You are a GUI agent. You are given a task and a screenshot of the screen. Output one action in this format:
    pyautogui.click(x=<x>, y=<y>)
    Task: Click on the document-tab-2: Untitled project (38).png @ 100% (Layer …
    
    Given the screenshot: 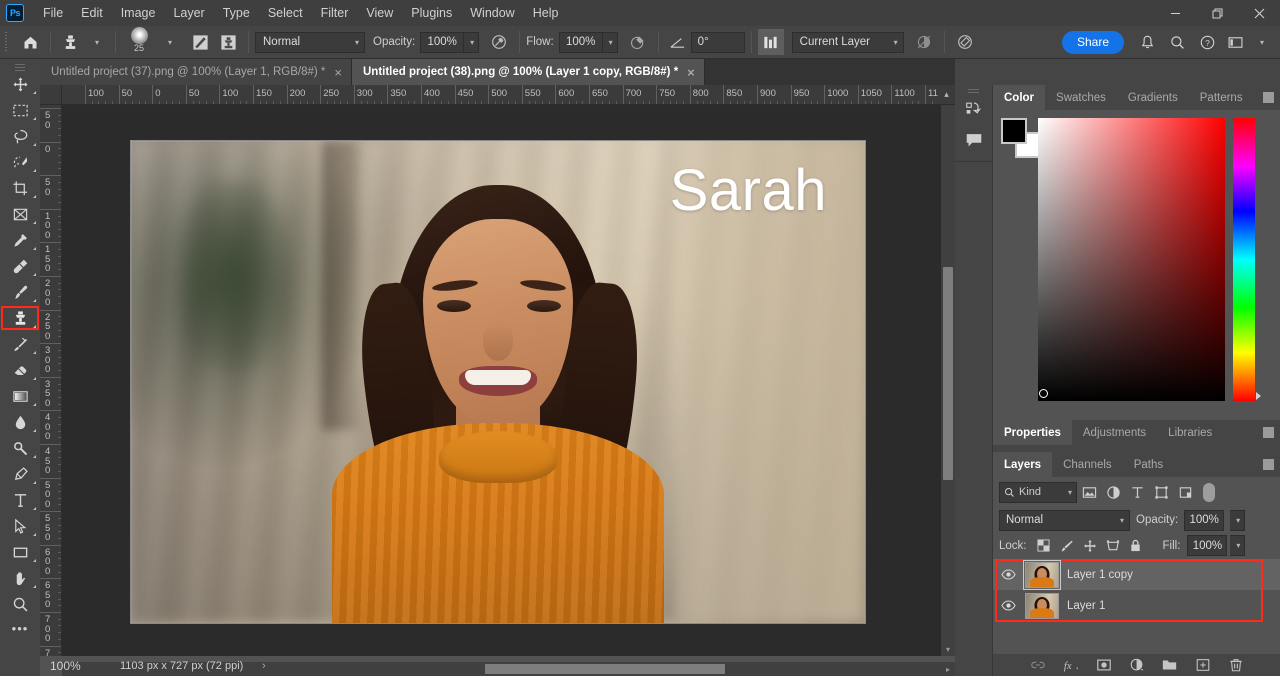 What is the action you would take?
    pyautogui.click(x=528, y=72)
    